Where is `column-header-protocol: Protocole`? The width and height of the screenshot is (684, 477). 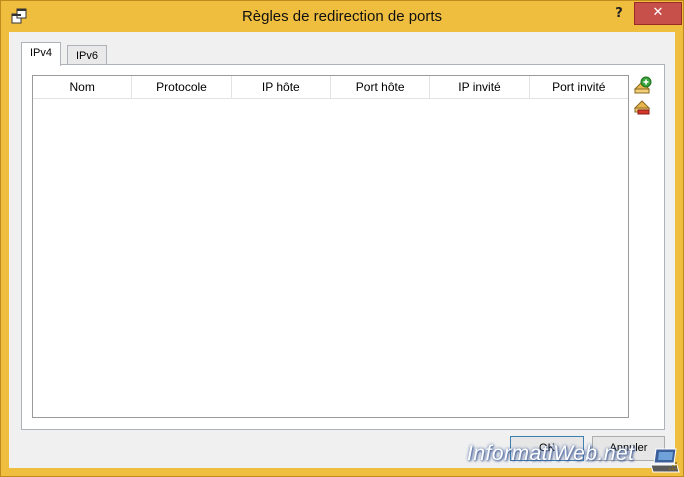
column-header-protocol: Protocole is located at coordinates (182, 87).